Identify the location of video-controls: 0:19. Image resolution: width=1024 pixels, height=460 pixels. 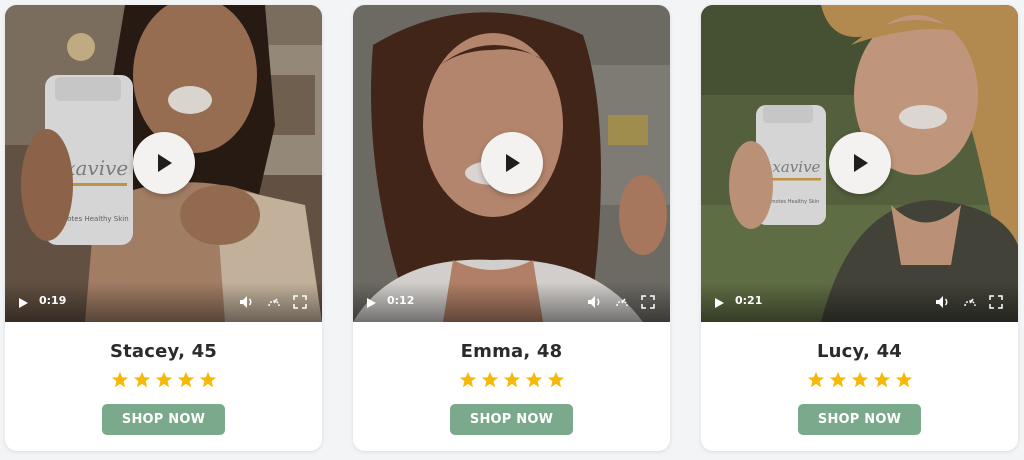
(163, 302).